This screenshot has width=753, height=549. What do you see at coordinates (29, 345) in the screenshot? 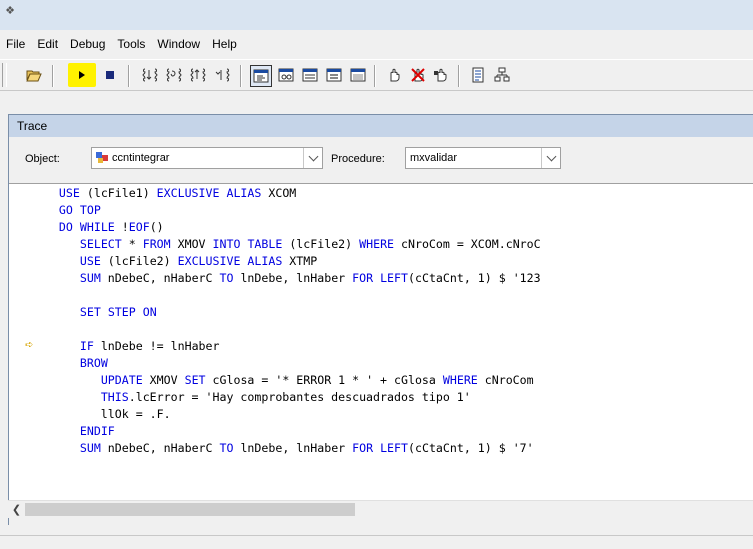
I see `current-line-arrow-icon: ➪` at bounding box center [29, 345].